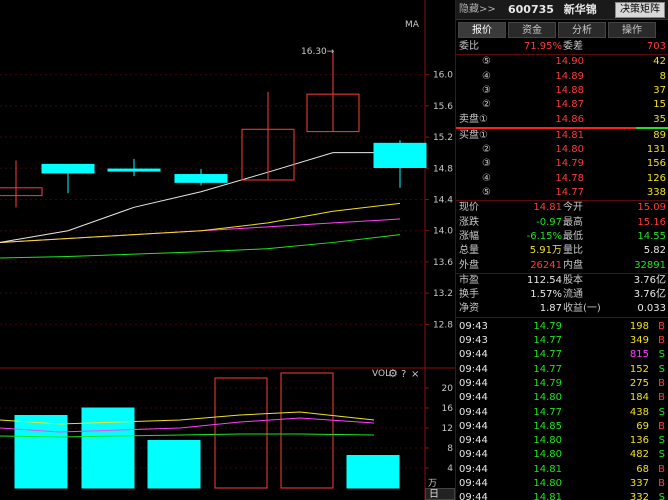  I want to click on buy-level-row: ⑤ 14.77 338, so click(562, 193).